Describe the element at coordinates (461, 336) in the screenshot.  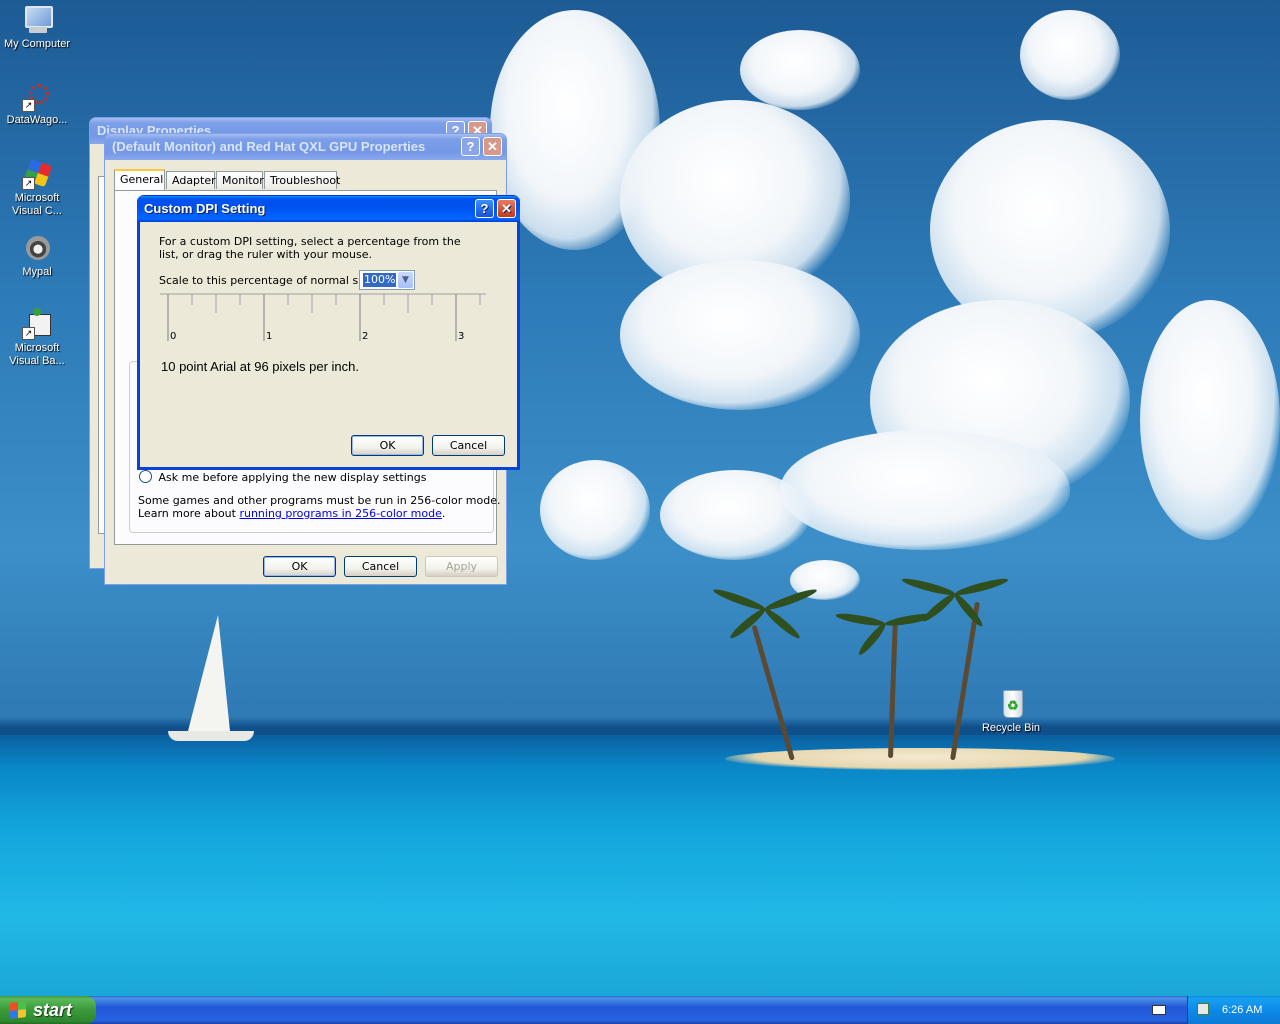
I see `ruler-label: 3` at that location.